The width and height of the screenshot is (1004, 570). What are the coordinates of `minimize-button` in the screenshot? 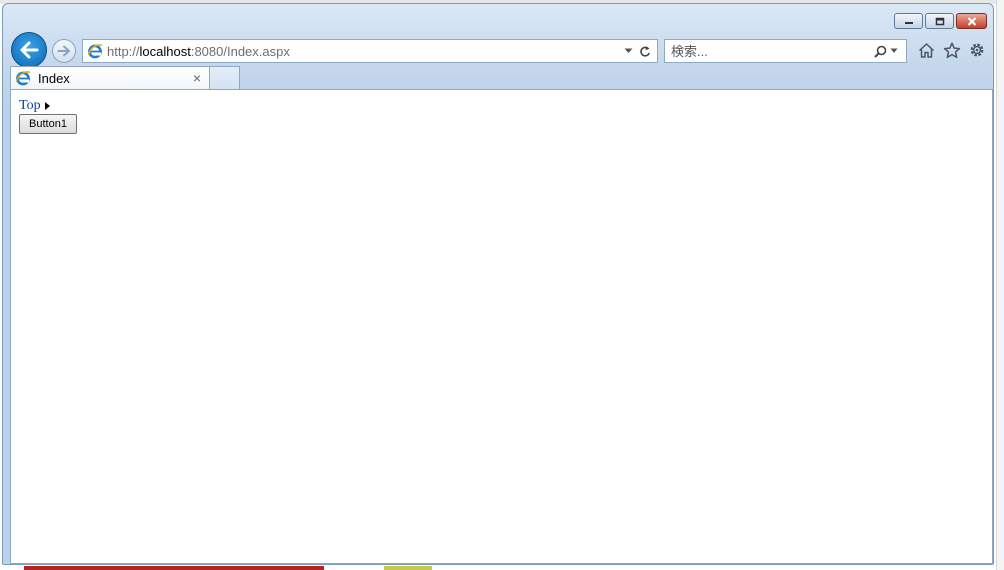 It's located at (908, 21).